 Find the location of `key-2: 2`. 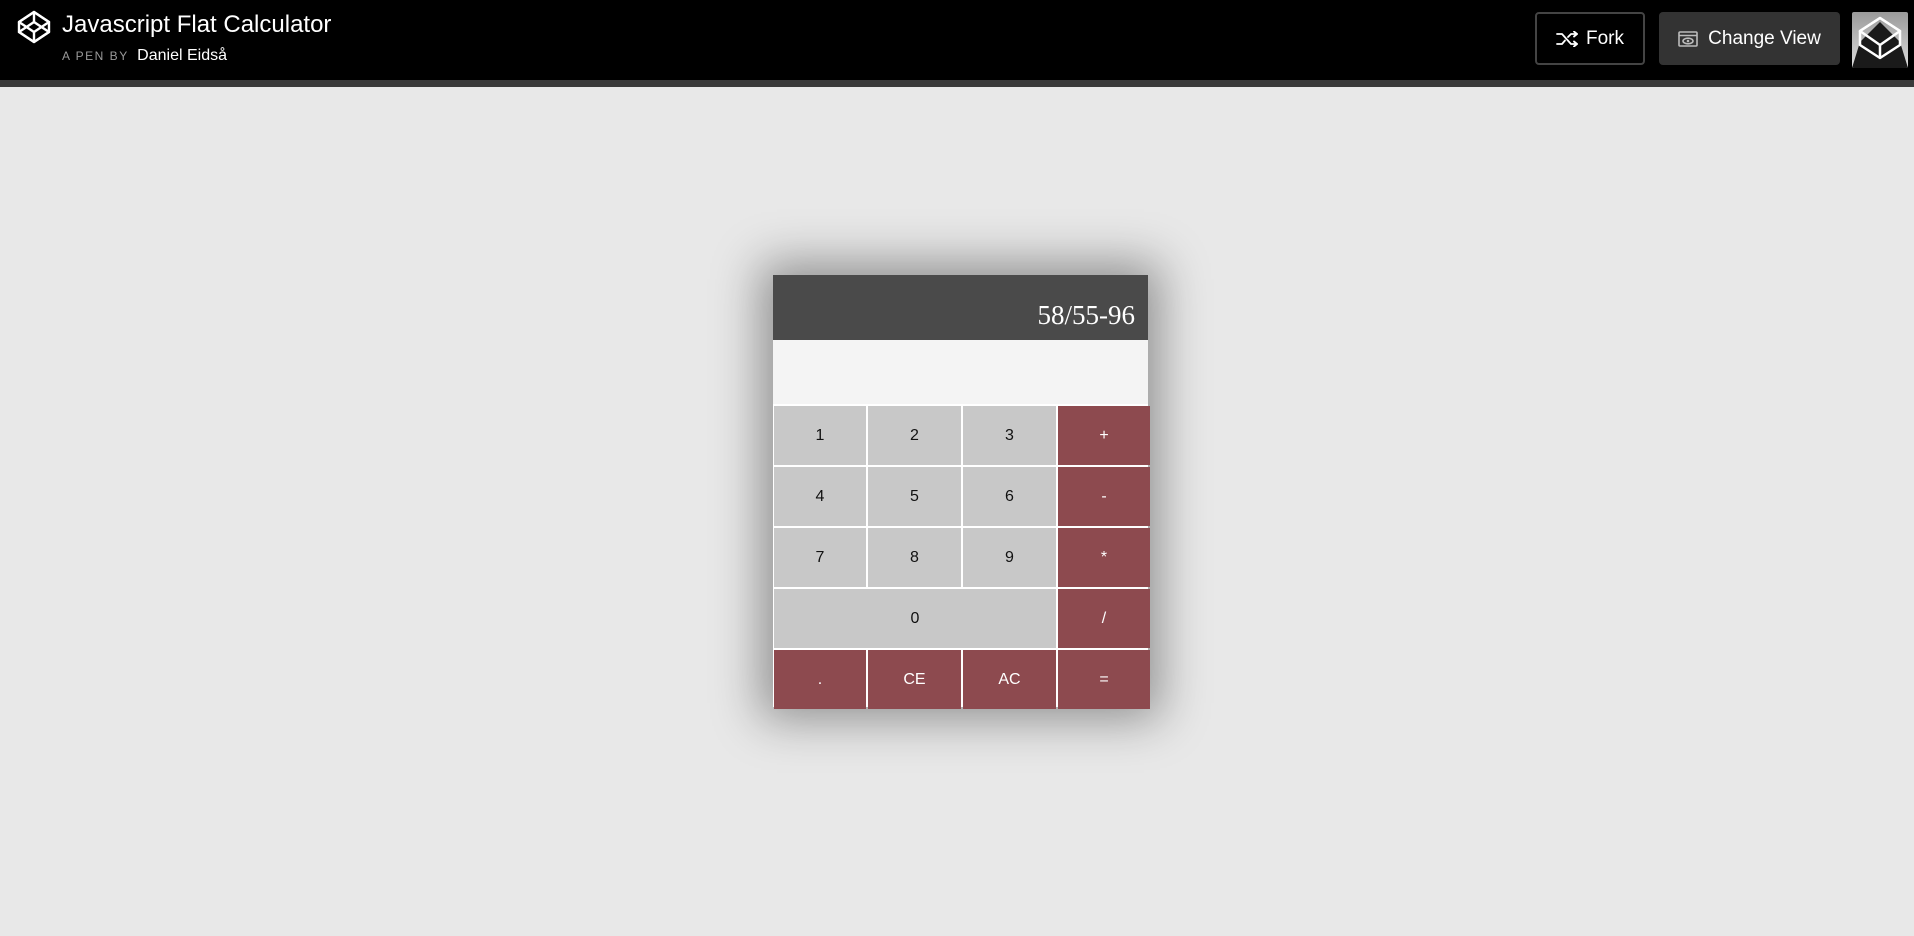

key-2: 2 is located at coordinates (914, 435).